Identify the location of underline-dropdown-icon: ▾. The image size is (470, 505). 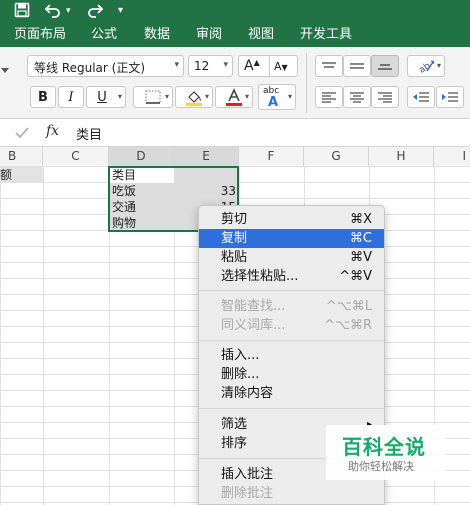
(120, 96).